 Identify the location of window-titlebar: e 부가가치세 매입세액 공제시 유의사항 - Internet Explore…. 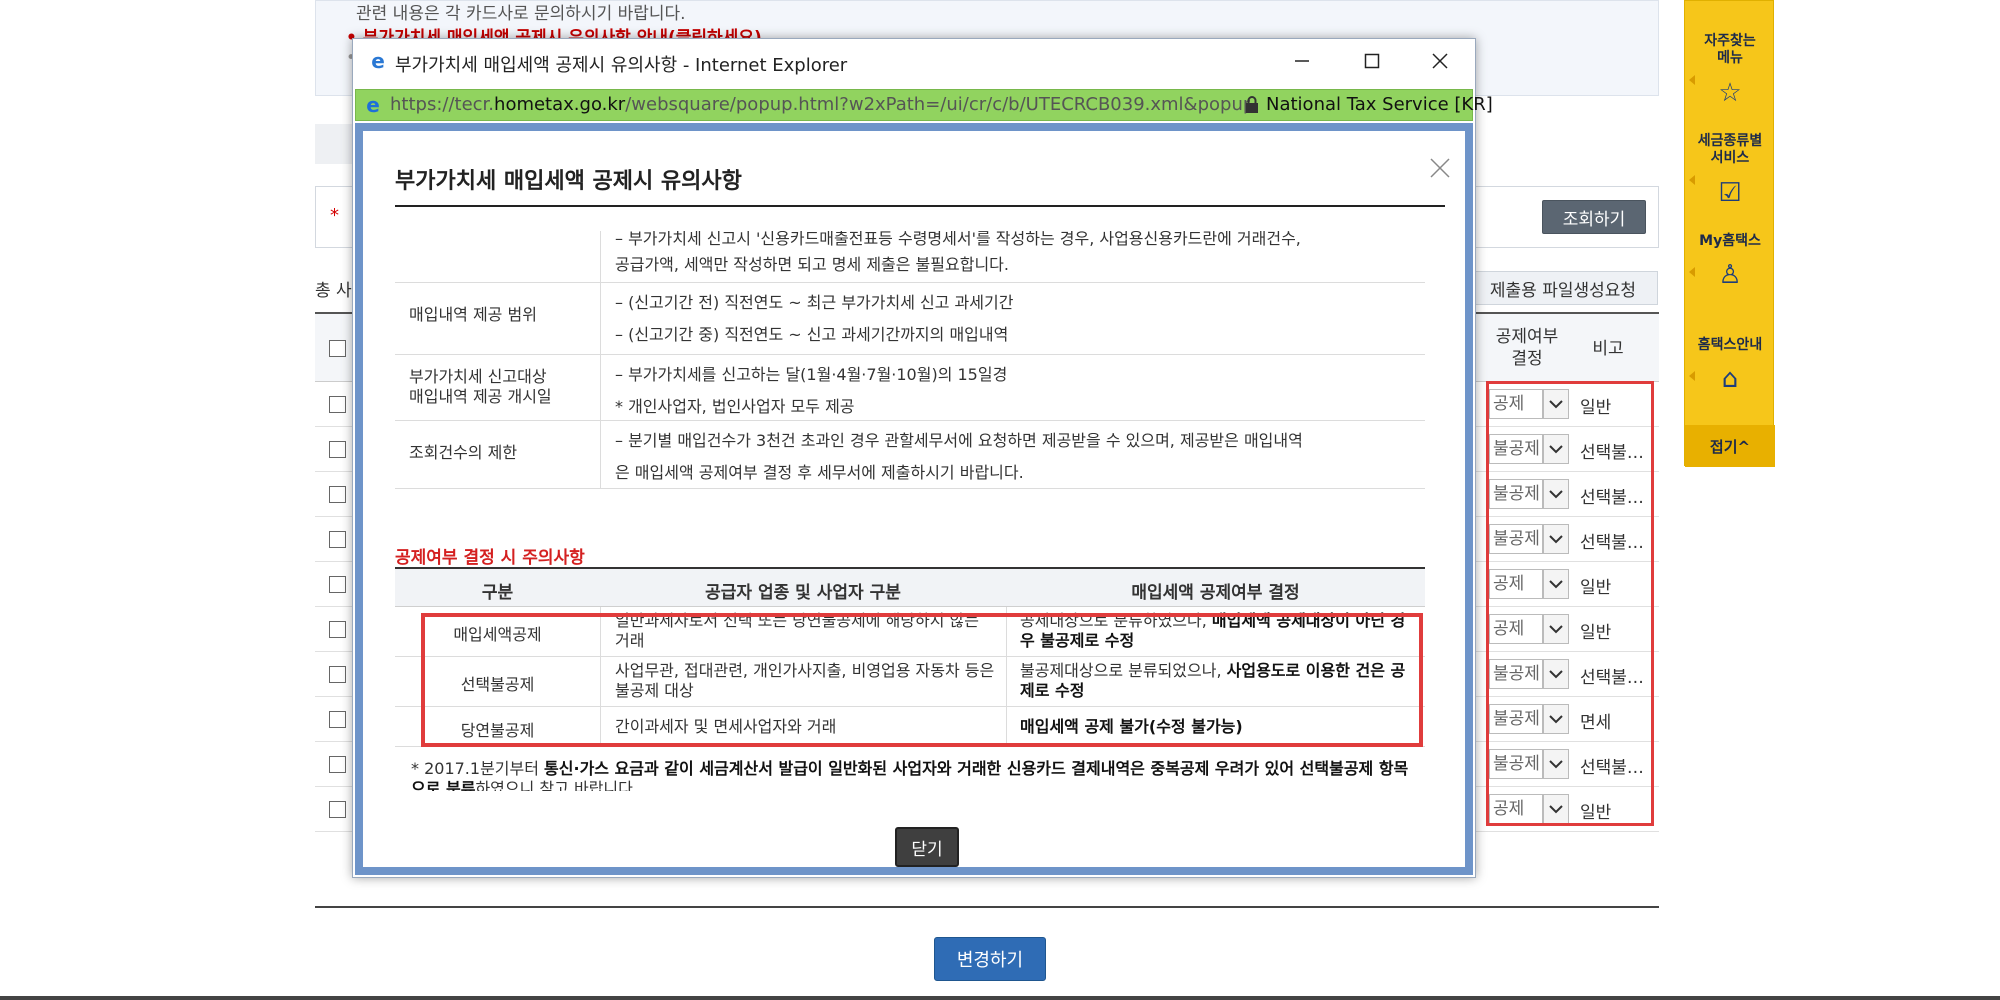
(914, 63).